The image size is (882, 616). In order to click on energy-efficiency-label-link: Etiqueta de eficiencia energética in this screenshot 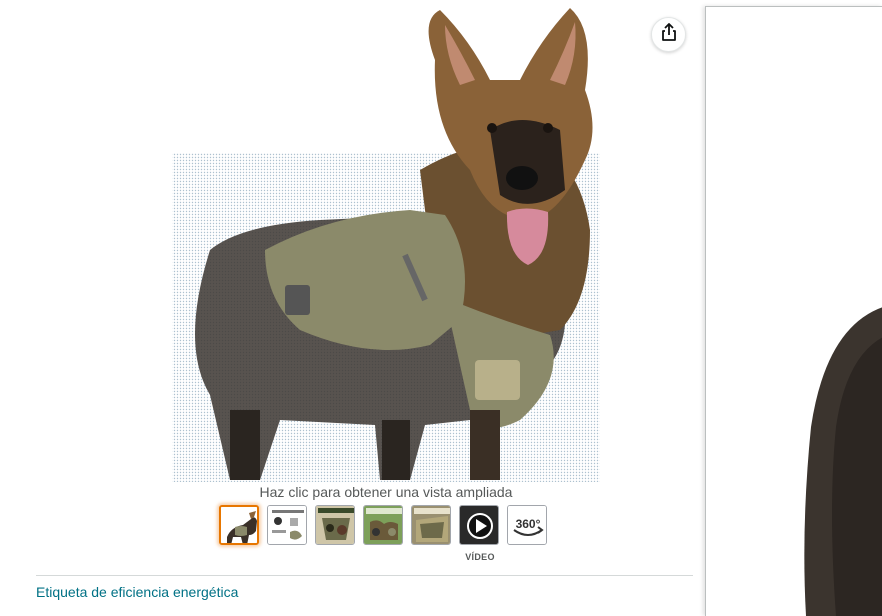, I will do `click(137, 592)`.